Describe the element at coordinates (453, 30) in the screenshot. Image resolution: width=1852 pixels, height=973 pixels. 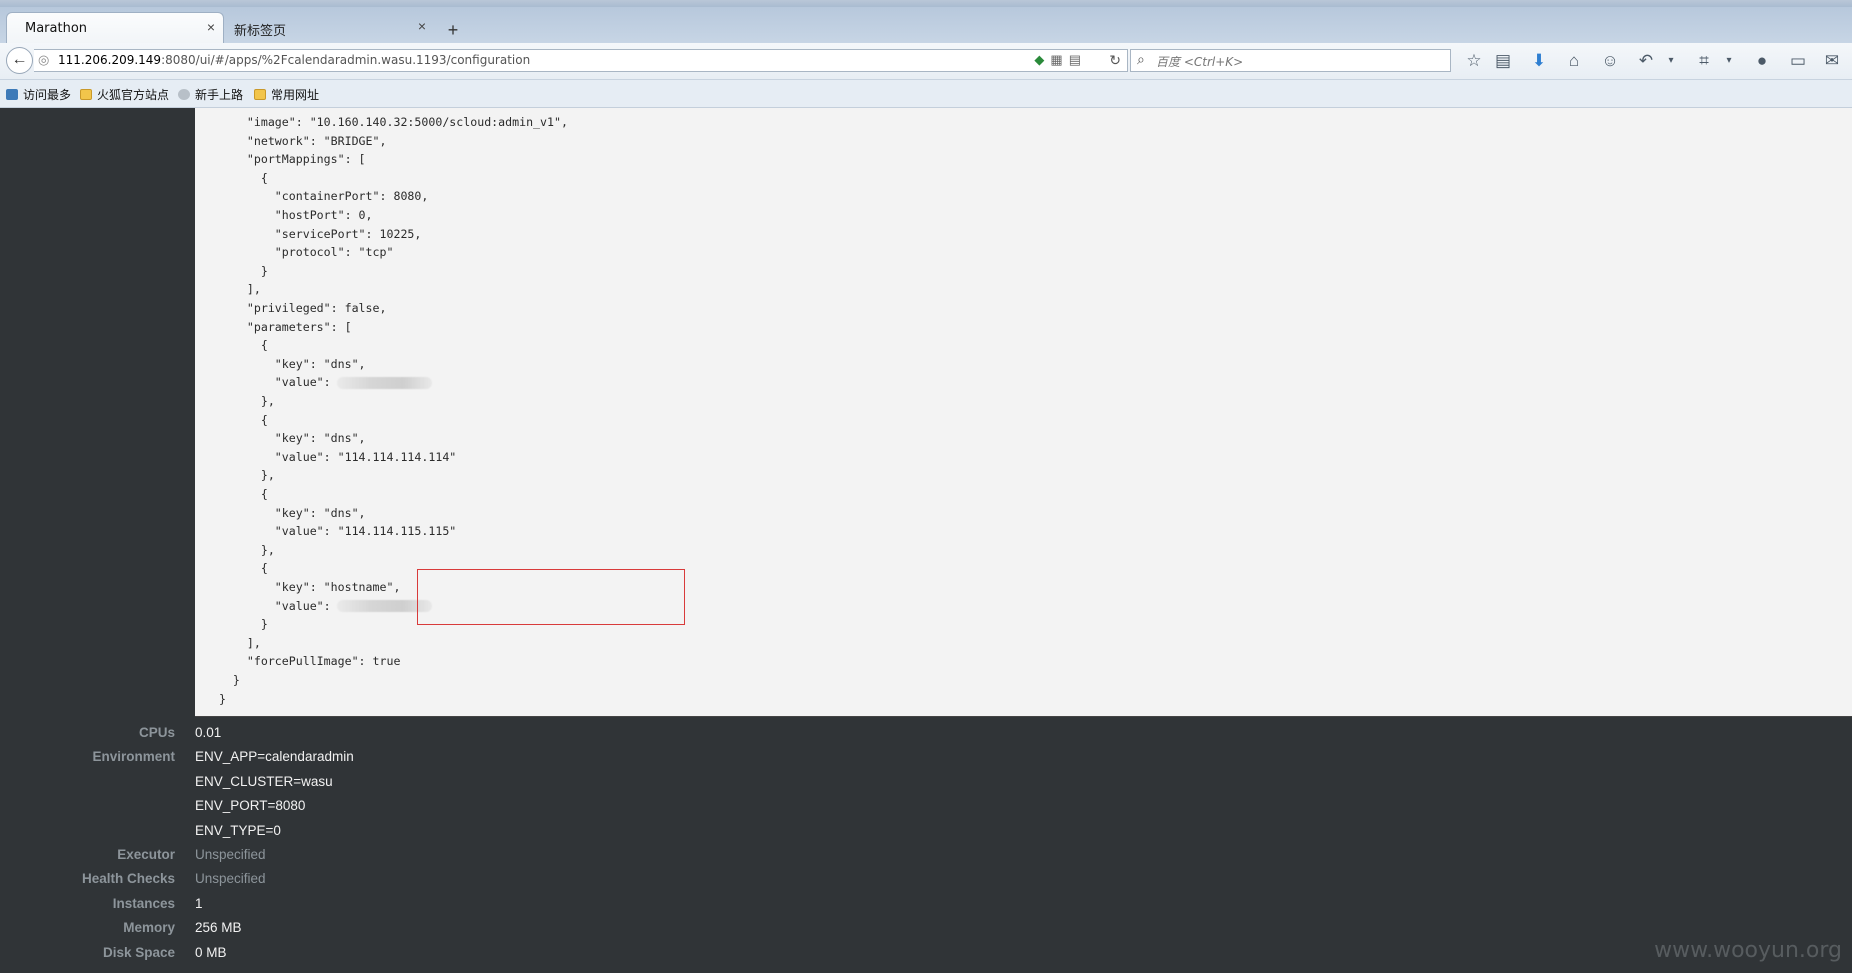
I see `new-tab-button: +` at that location.